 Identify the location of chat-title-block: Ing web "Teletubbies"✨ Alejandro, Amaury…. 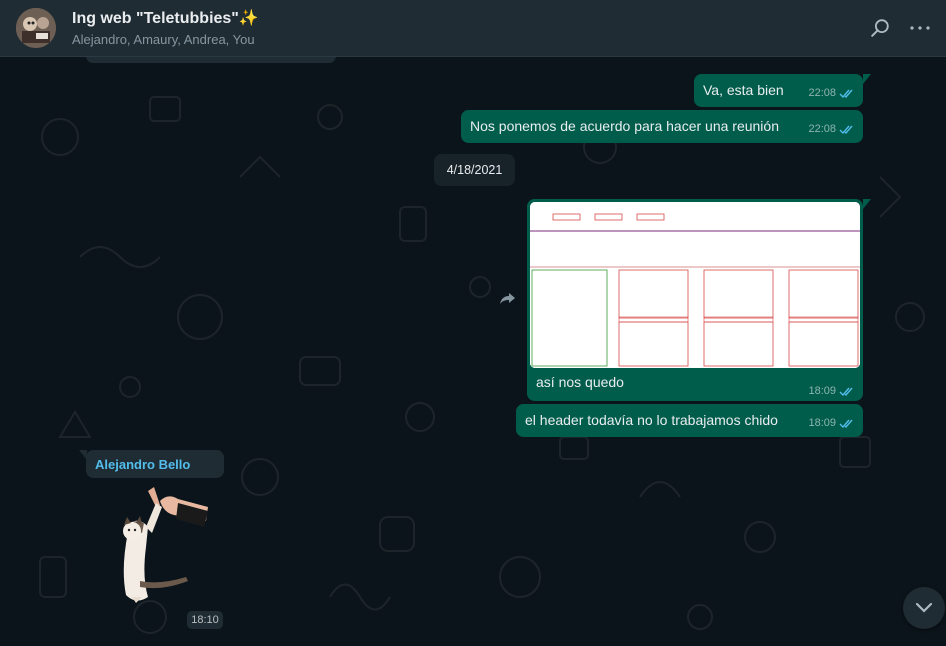
(165, 28).